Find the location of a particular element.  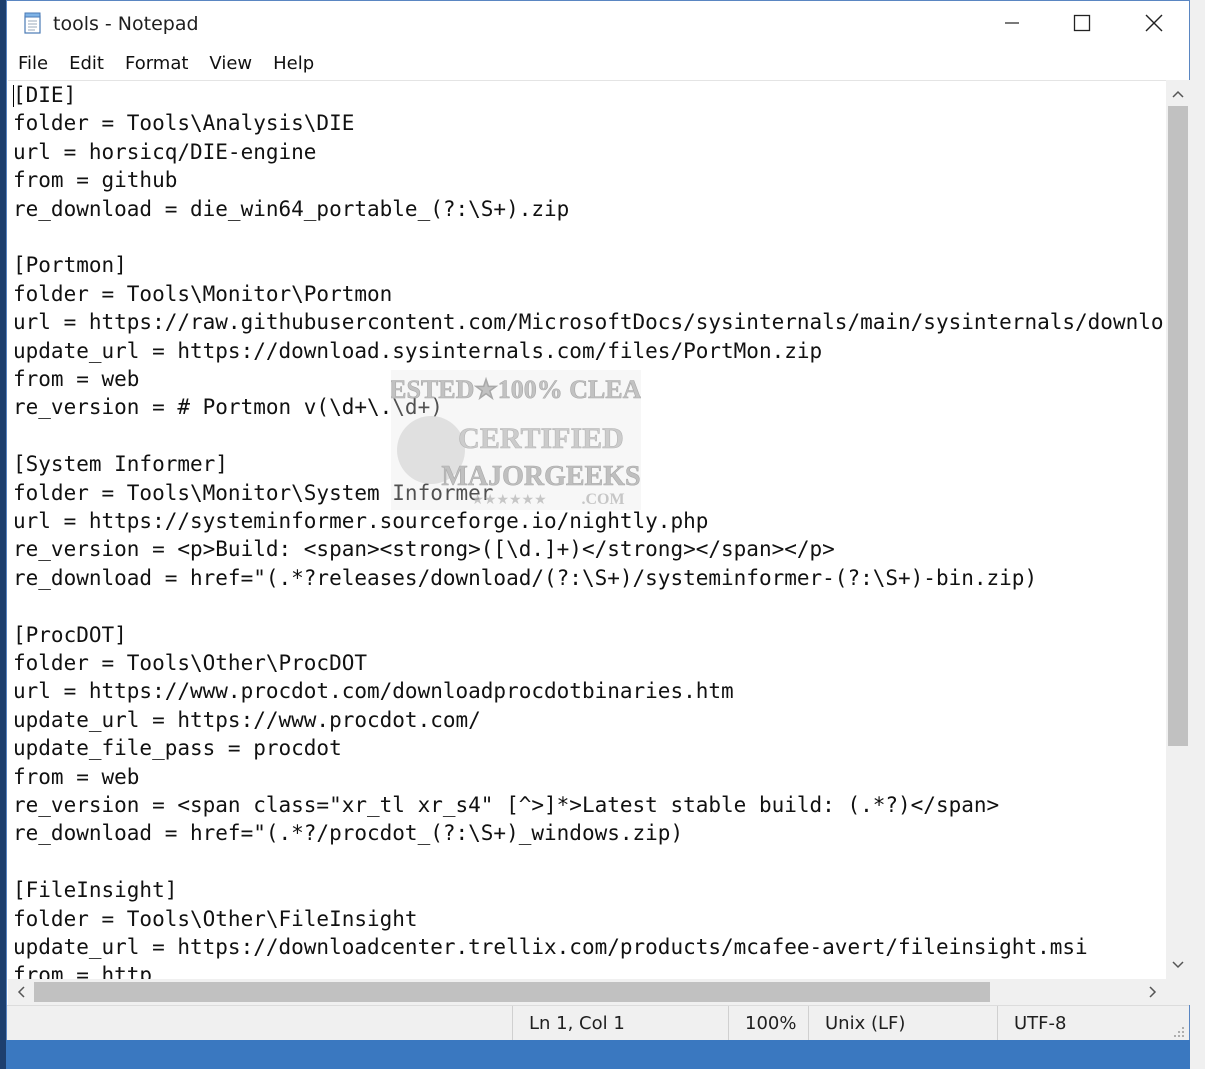

status-encoding: UTF-8 is located at coordinates (1077, 1023).